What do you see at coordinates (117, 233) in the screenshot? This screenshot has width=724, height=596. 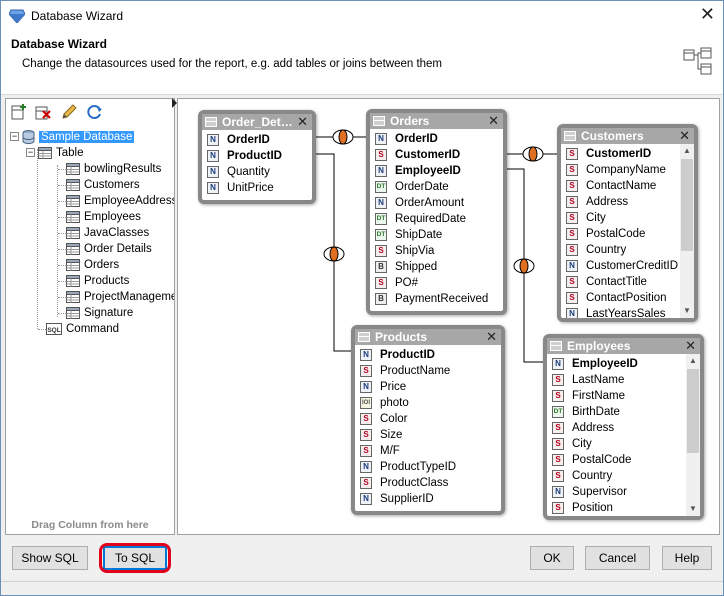 I see `tree-label: JavaClasses` at bounding box center [117, 233].